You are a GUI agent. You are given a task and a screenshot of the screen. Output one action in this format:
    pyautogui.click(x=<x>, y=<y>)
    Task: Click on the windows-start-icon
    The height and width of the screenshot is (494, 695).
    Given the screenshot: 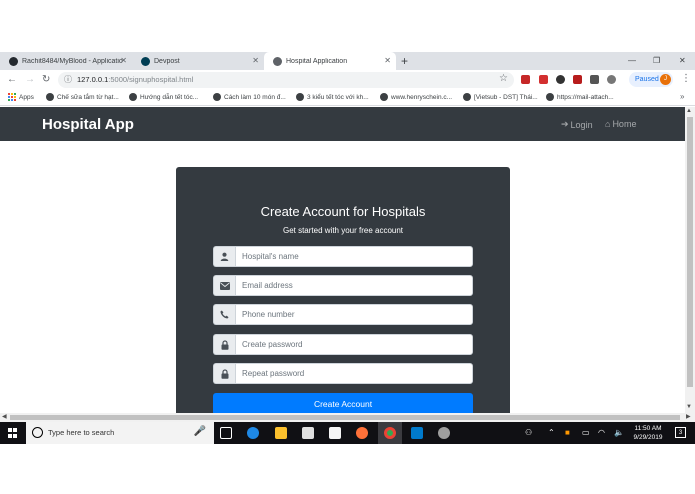 What is the action you would take?
    pyautogui.click(x=13, y=433)
    